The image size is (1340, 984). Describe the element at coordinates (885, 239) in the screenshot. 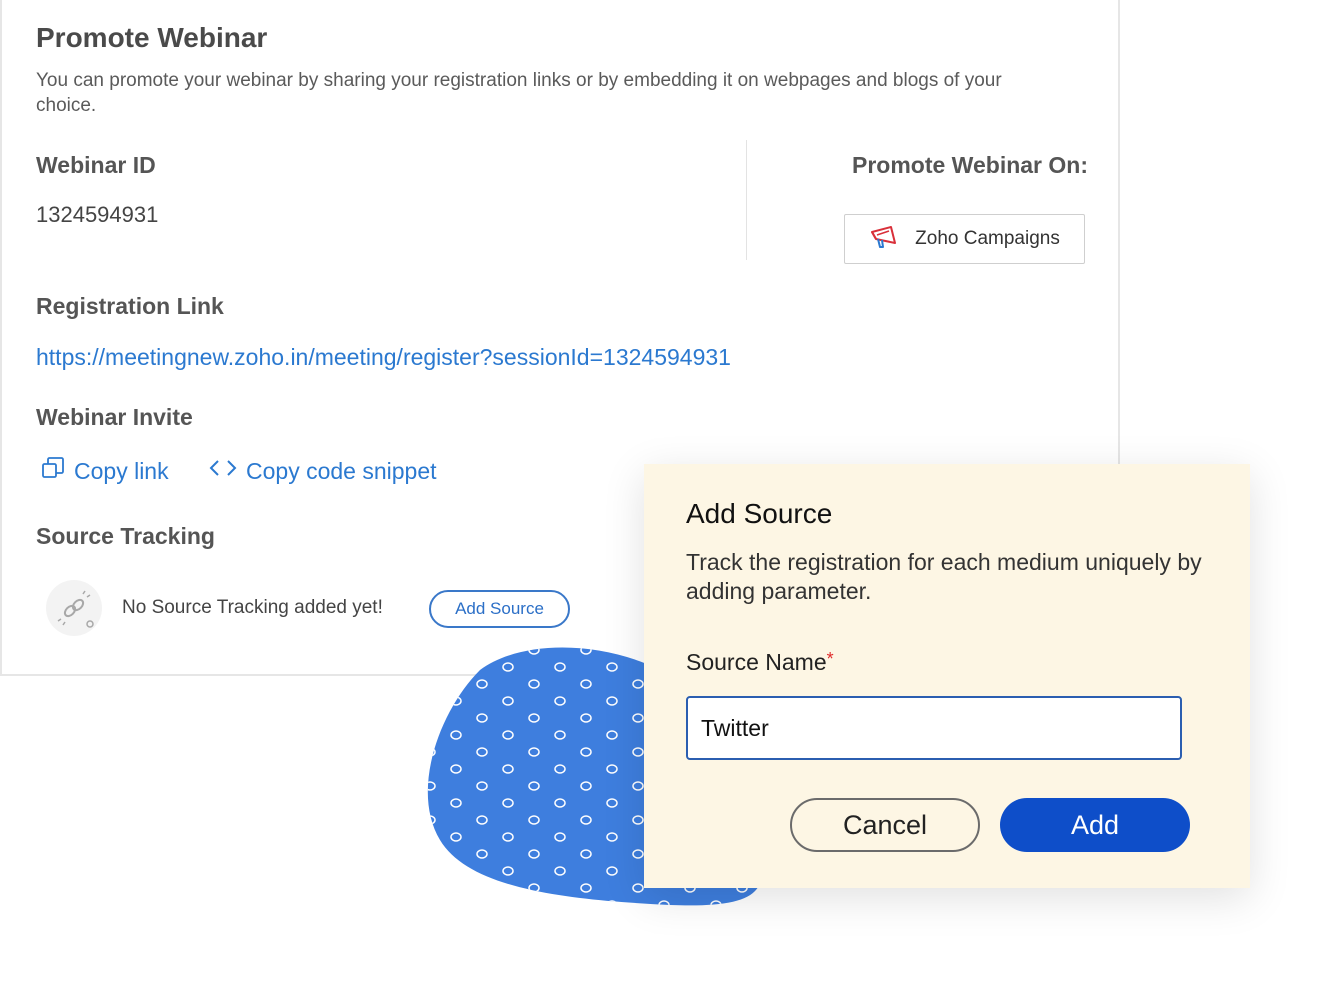

I see `megaphone-icon` at that location.